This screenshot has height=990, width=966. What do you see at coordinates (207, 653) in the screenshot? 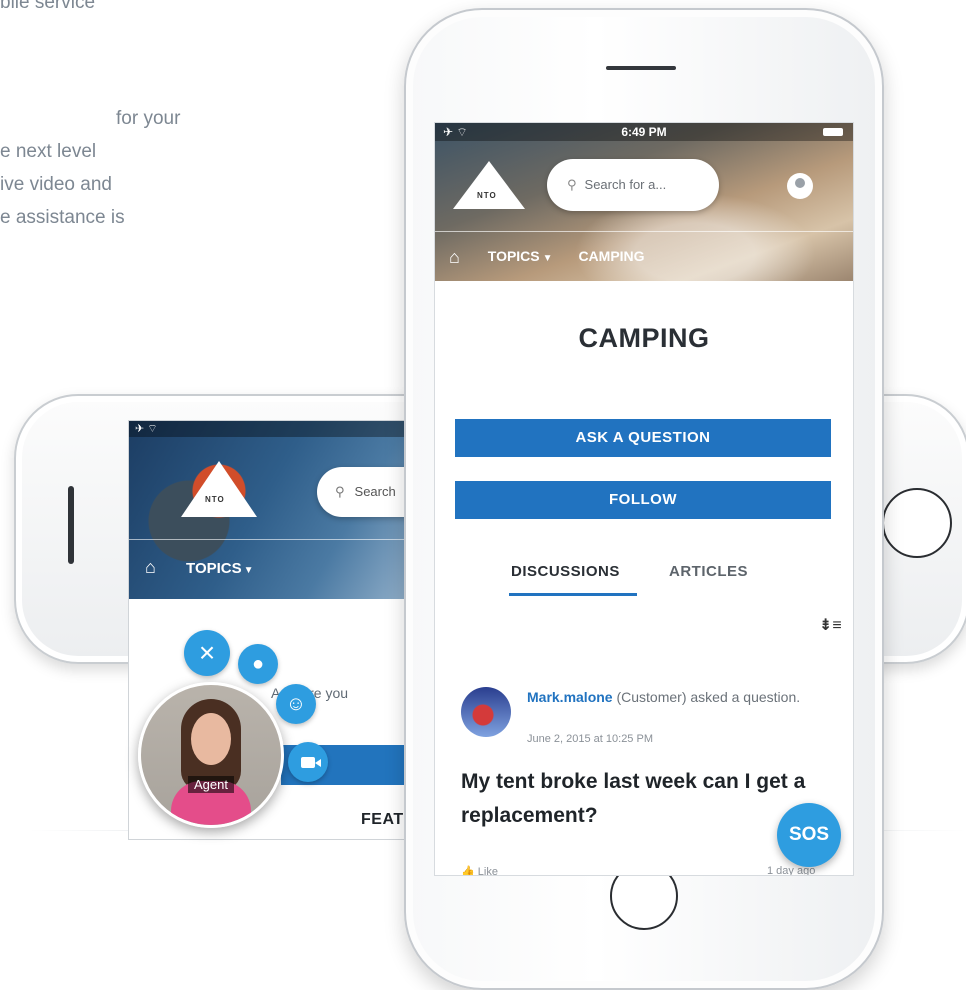
I see `close-icon: ×` at bounding box center [207, 653].